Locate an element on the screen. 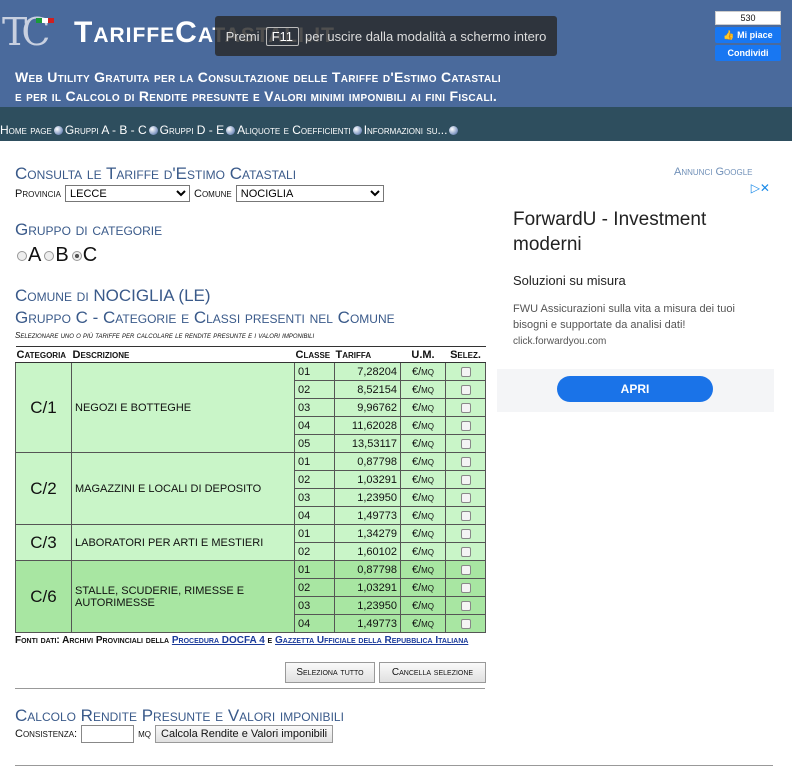  site-logo: TC is located at coordinates (31, 31).